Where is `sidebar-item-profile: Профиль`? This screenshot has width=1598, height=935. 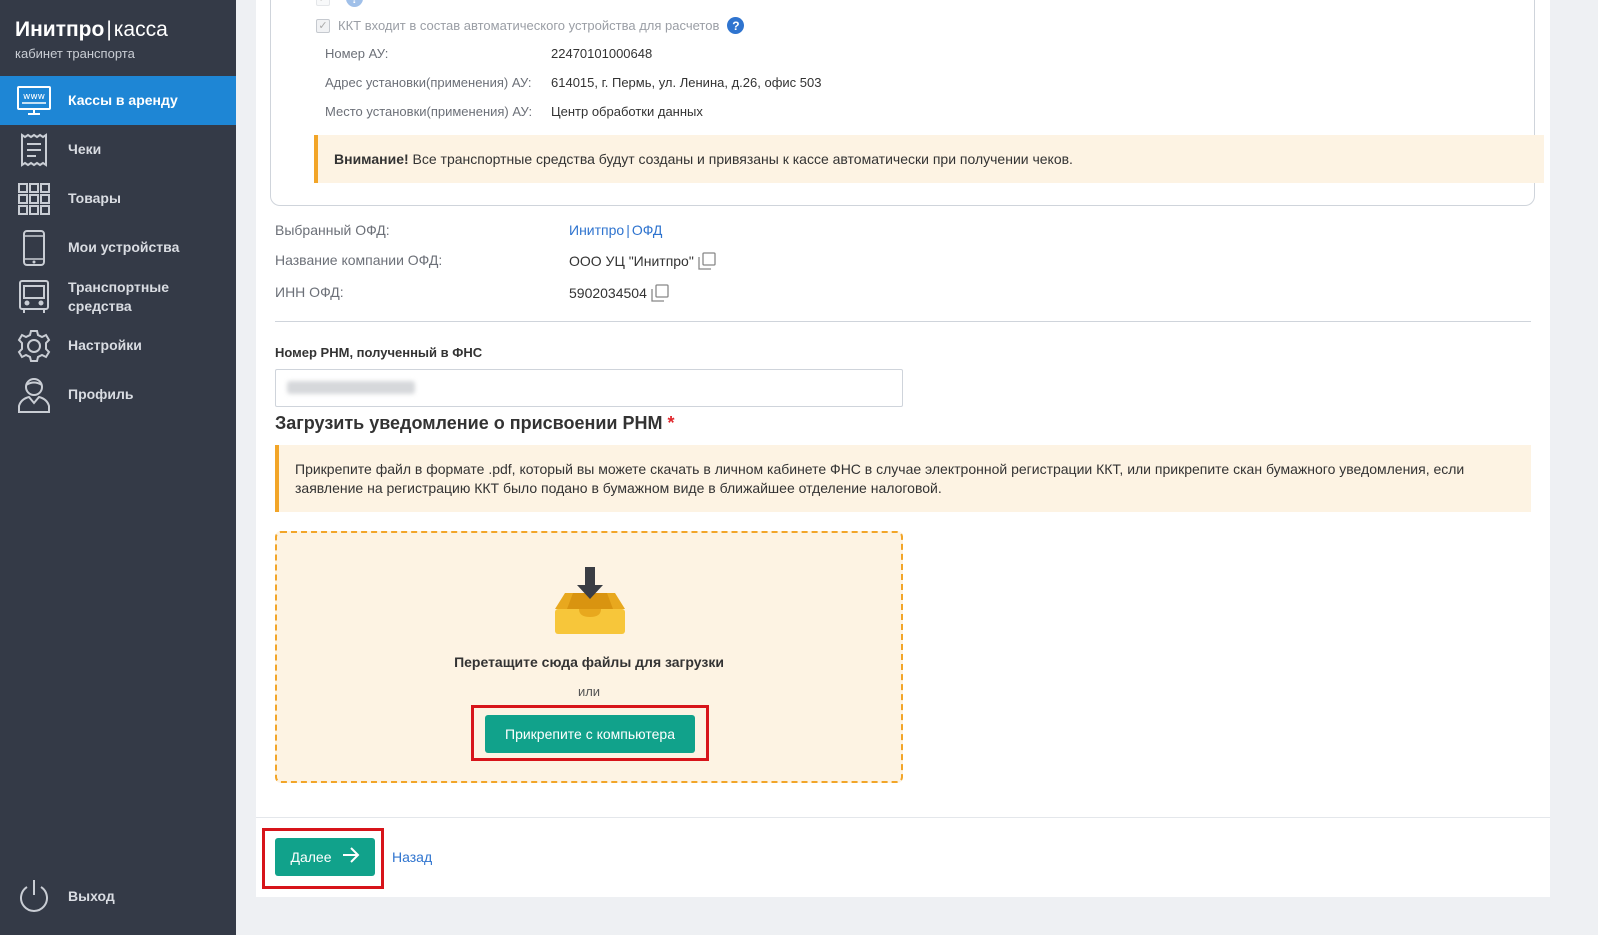
sidebar-item-profile: Профиль is located at coordinates (118, 394).